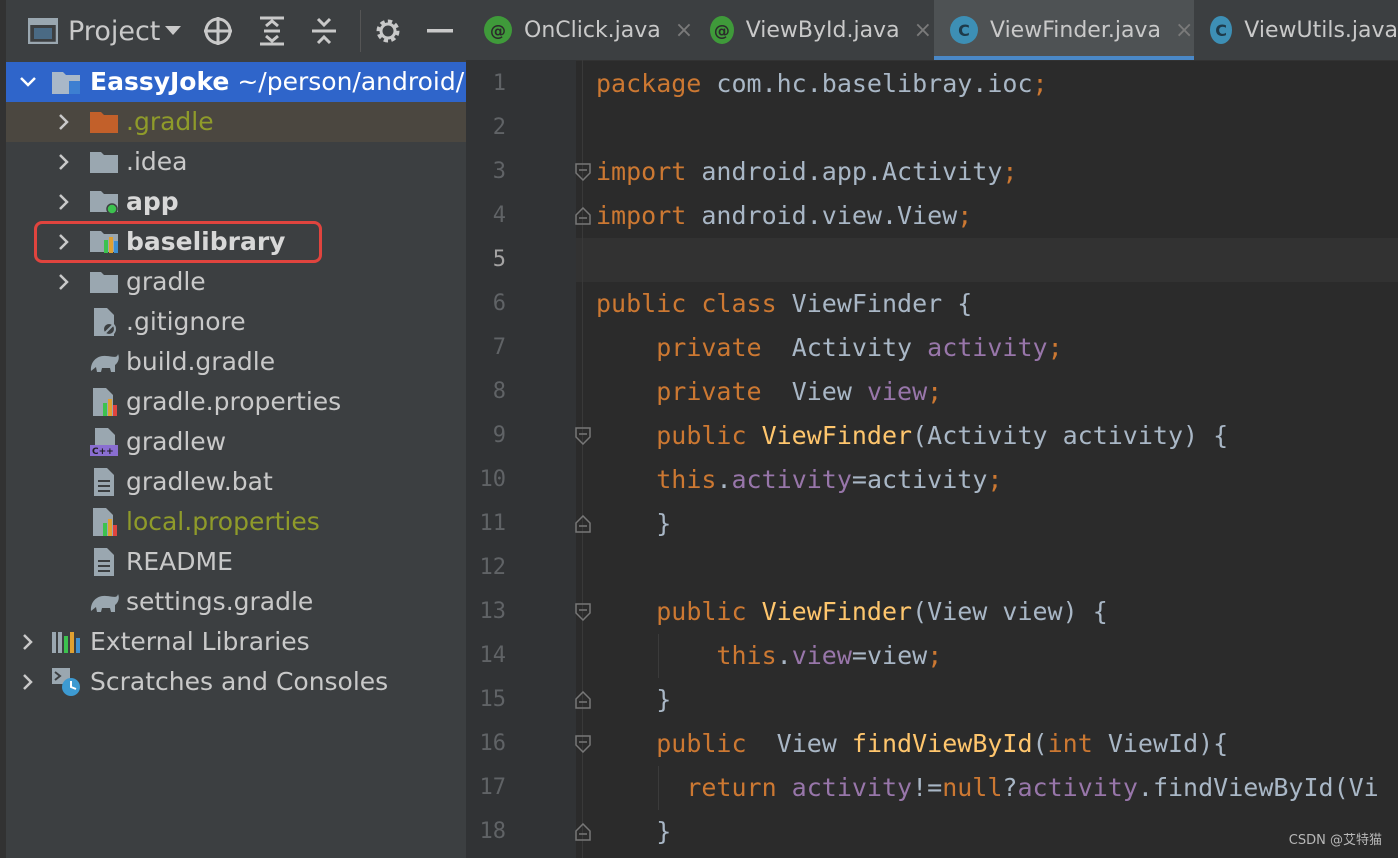 The height and width of the screenshot is (858, 1398). What do you see at coordinates (493, 831) in the screenshot?
I see `line-number: 18` at bounding box center [493, 831].